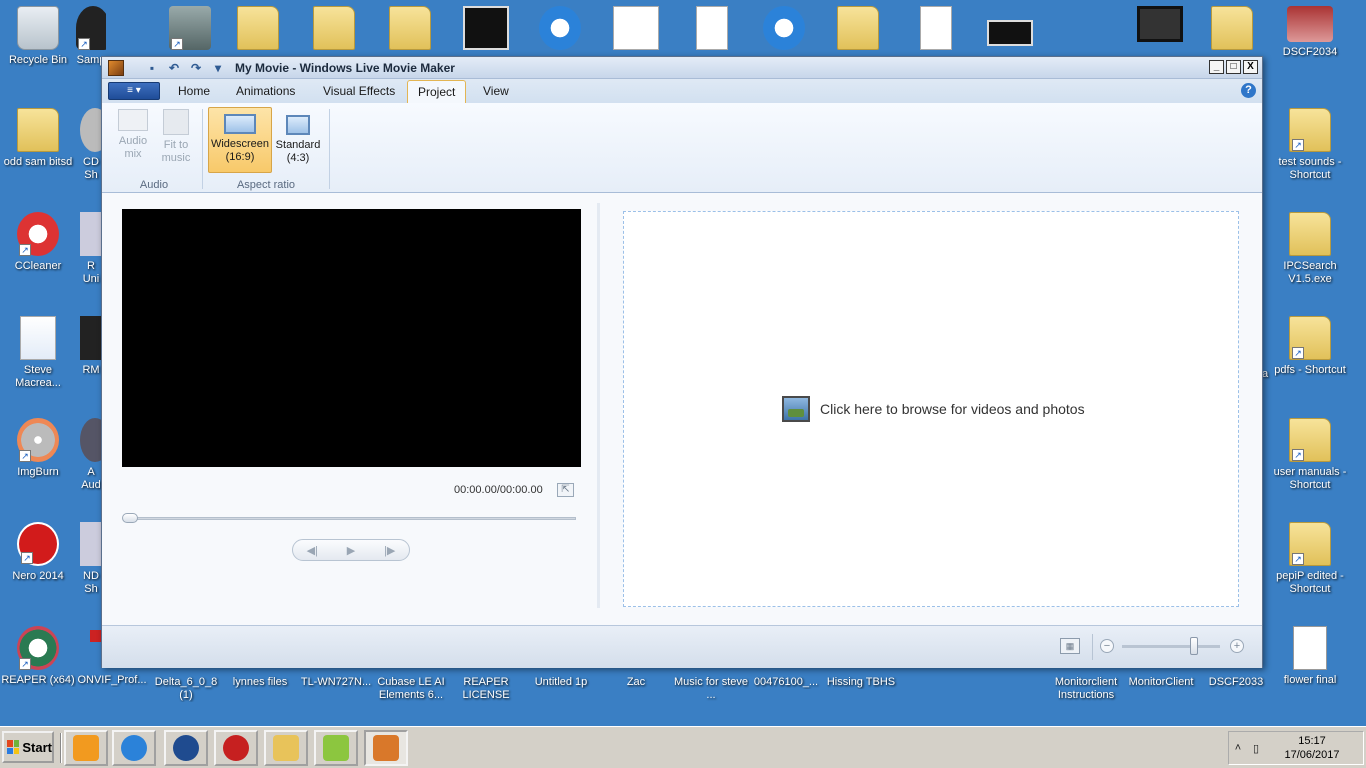 The width and height of the screenshot is (1366, 768). What do you see at coordinates (1086, 689) in the screenshot?
I see `desktop-icon-monitorclient-instructions: Monitorclient Instructions` at bounding box center [1086, 689].